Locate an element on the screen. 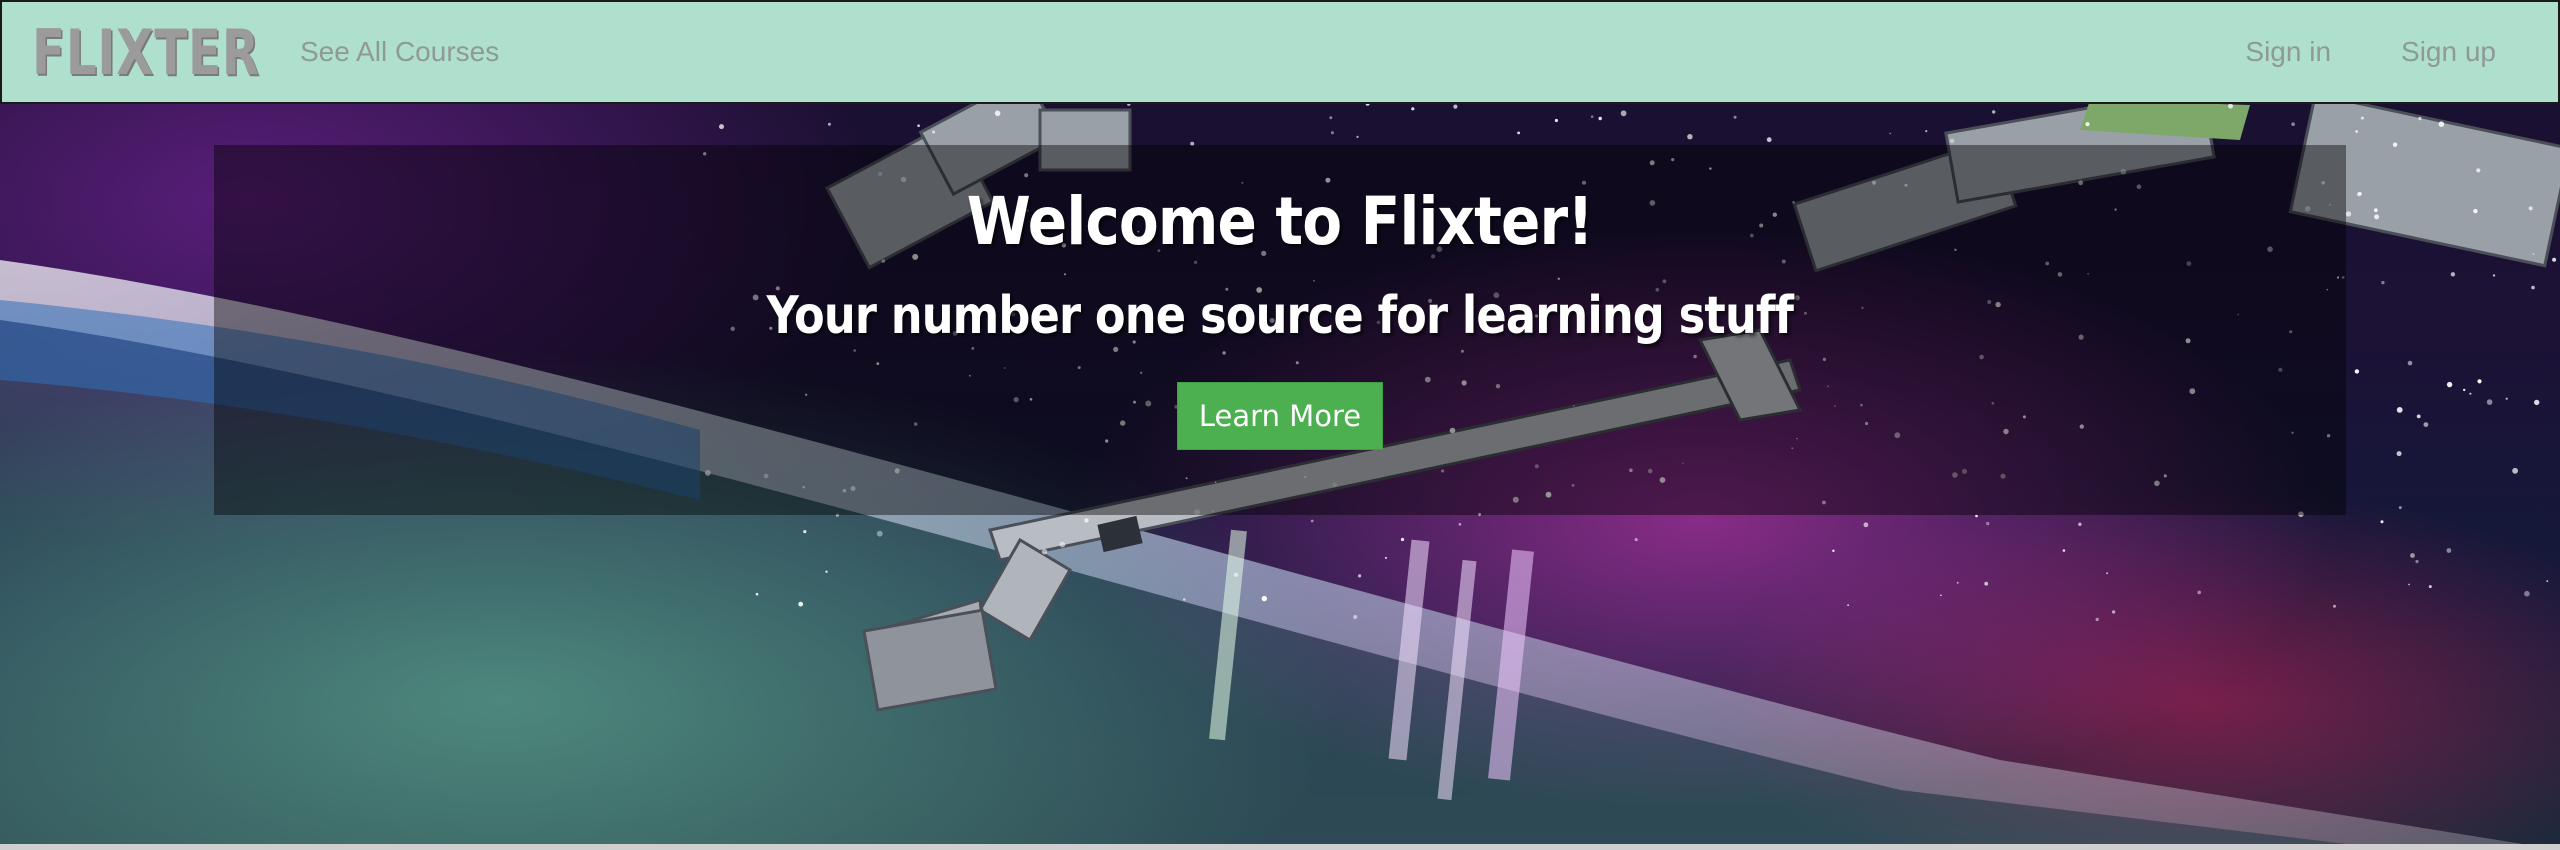  sign-in-link: Sign in is located at coordinates (2288, 52).